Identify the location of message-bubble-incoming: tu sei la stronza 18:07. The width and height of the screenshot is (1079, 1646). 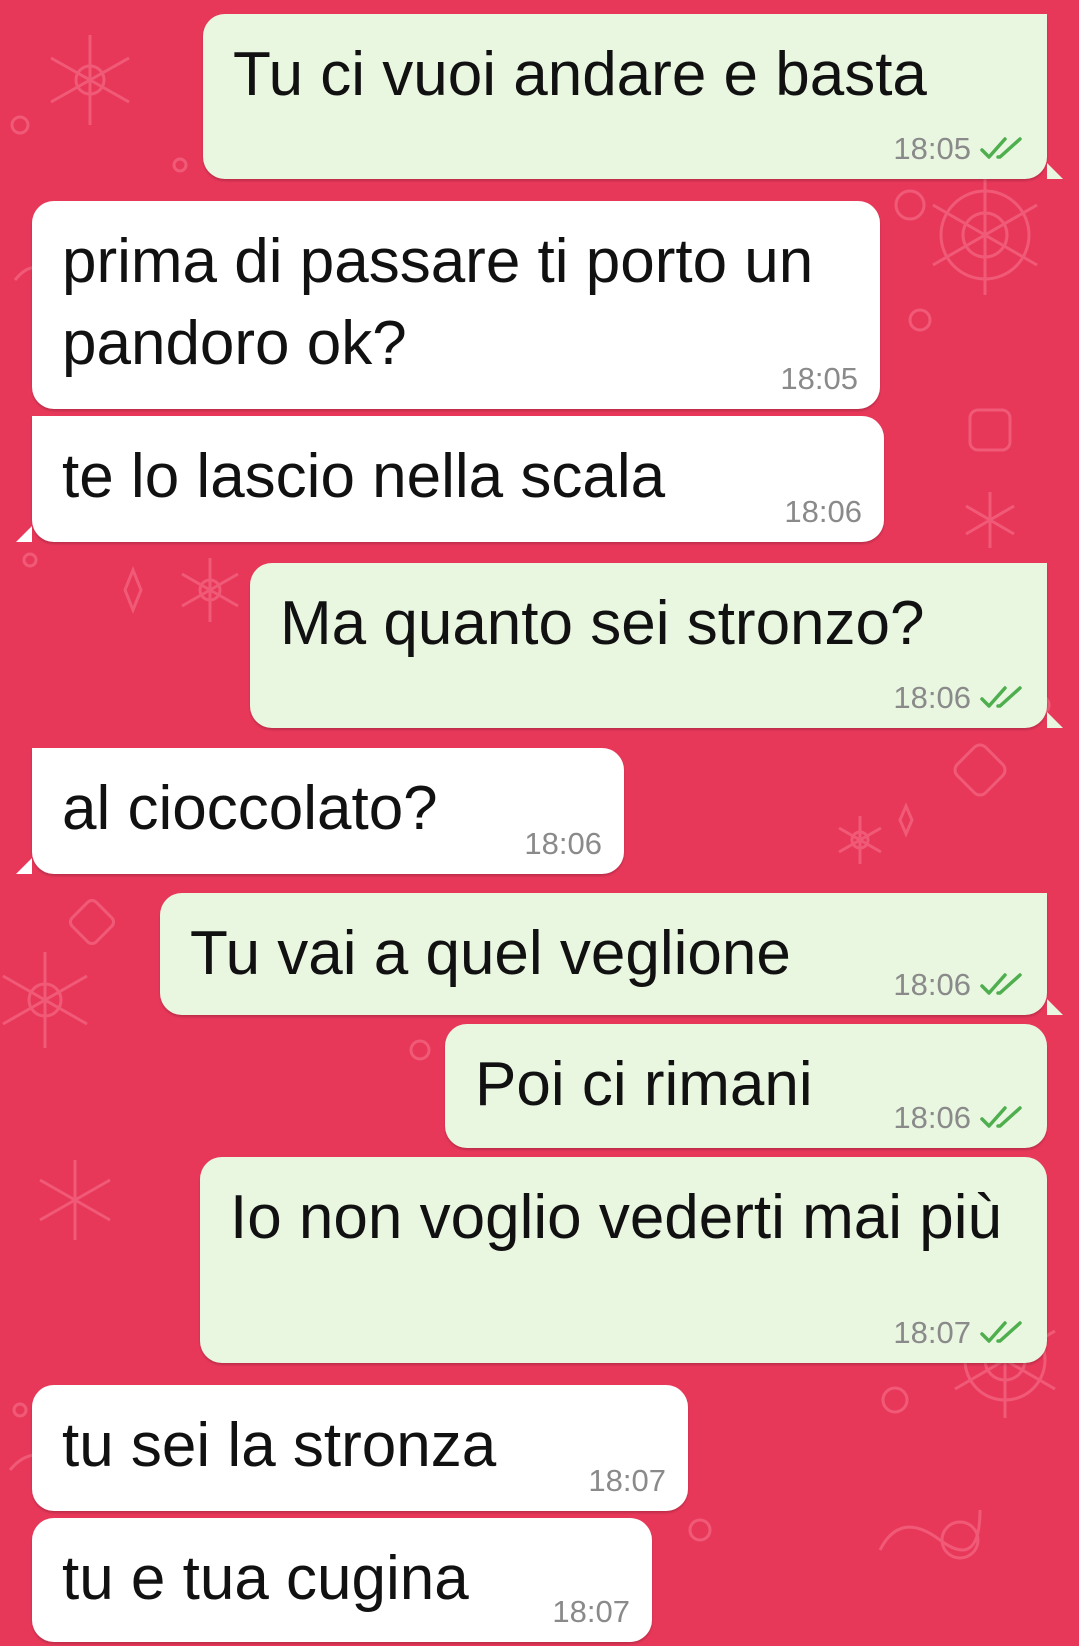
(360, 1448).